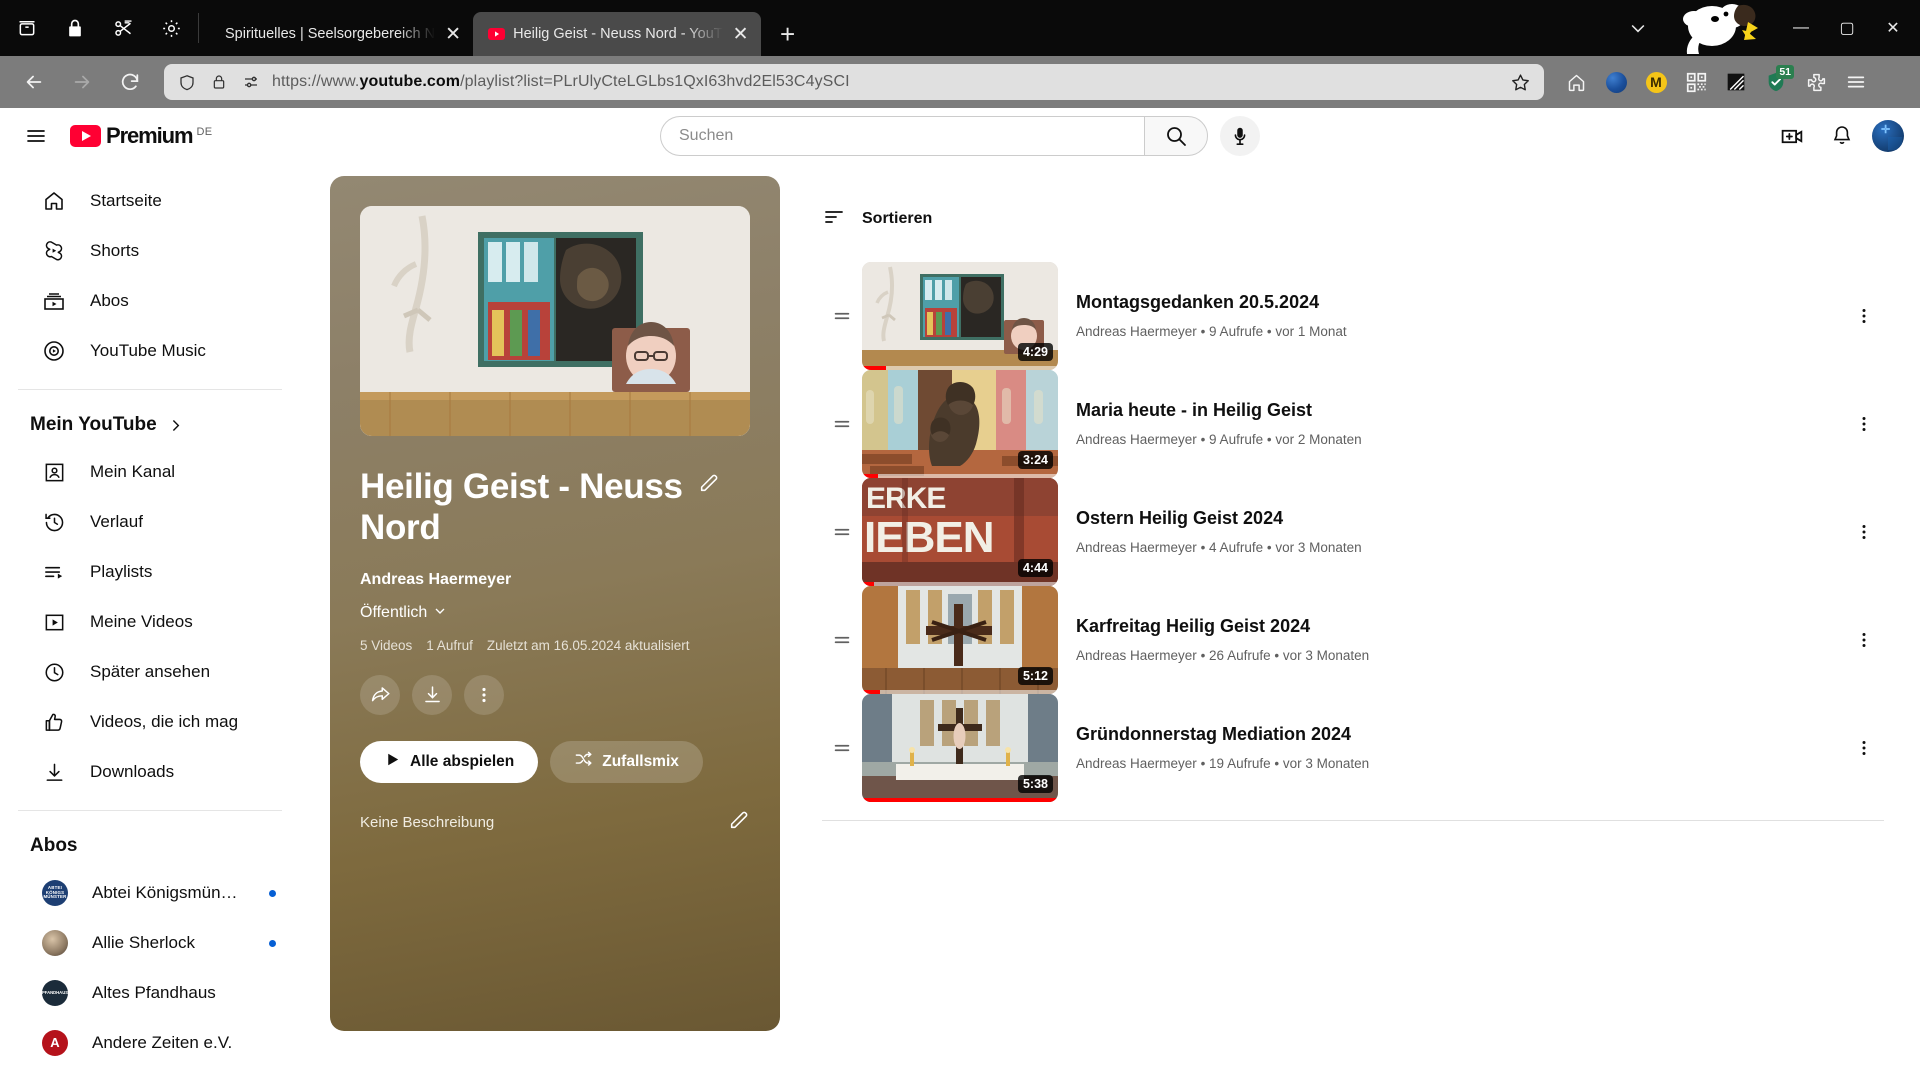 The height and width of the screenshot is (1080, 1920). Describe the element at coordinates (150, 301) in the screenshot. I see `sidebar-item-abos: Abos` at that location.